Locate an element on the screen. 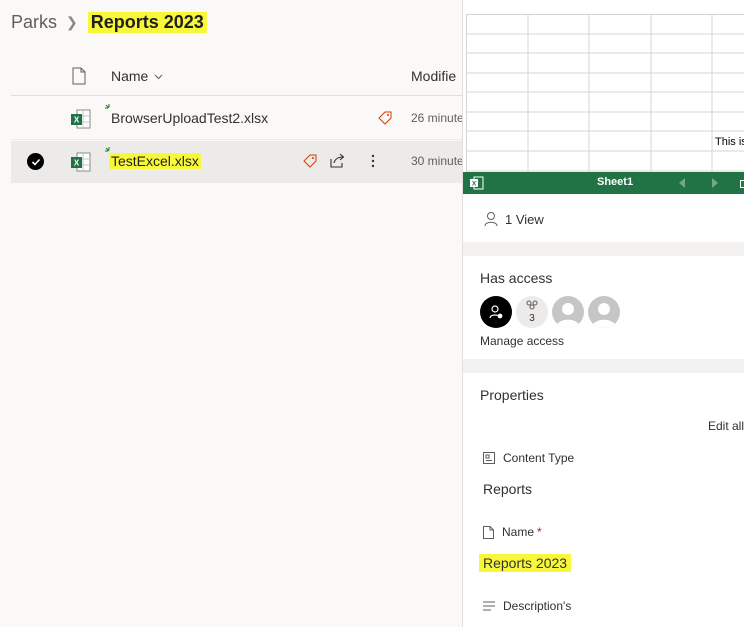  view-count: 1 View is located at coordinates (524, 219).